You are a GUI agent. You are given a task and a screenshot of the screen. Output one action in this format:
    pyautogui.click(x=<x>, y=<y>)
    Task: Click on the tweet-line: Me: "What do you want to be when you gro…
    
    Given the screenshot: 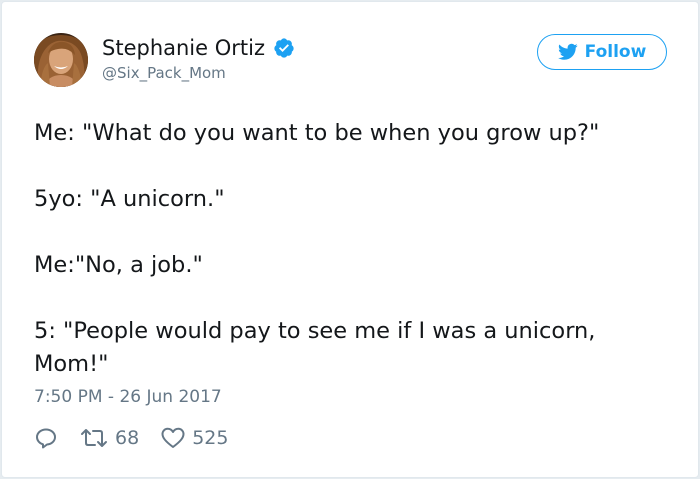 What is the action you would take?
    pyautogui.click(x=317, y=133)
    